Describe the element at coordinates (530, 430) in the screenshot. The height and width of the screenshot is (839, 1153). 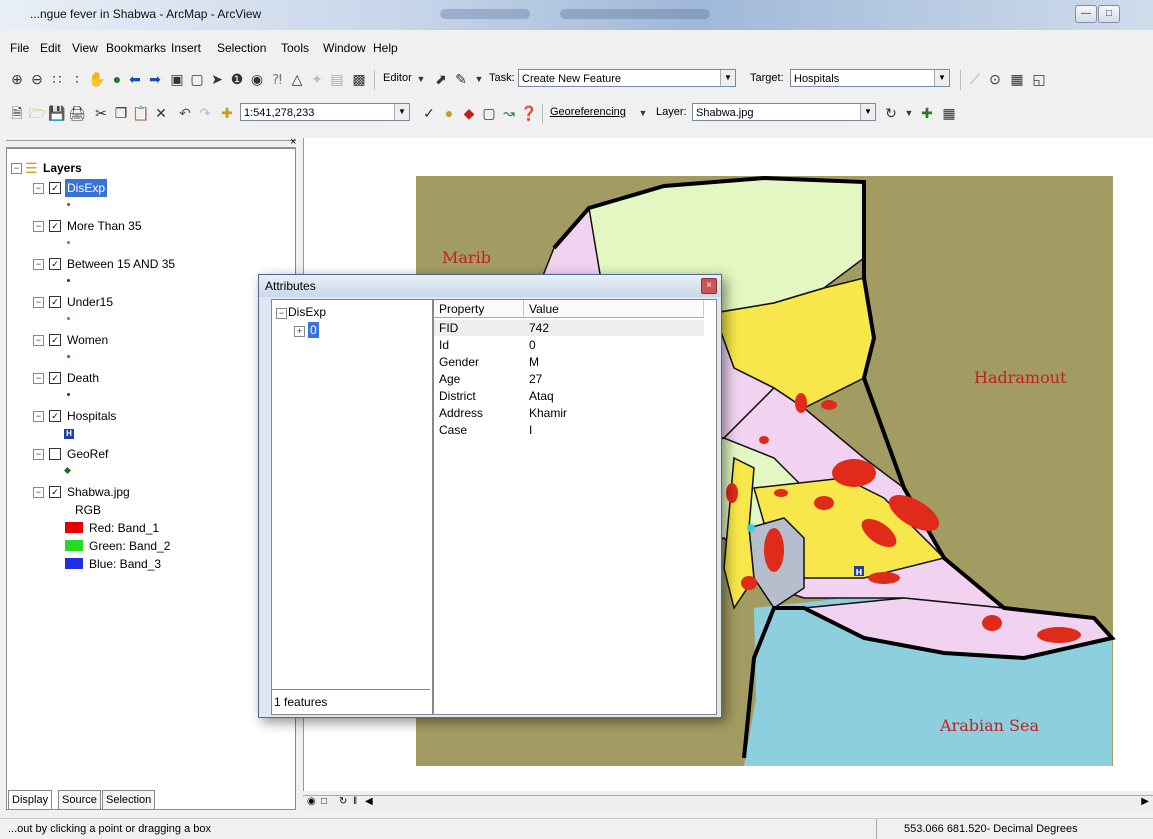
I see `attr-value: I` at that location.